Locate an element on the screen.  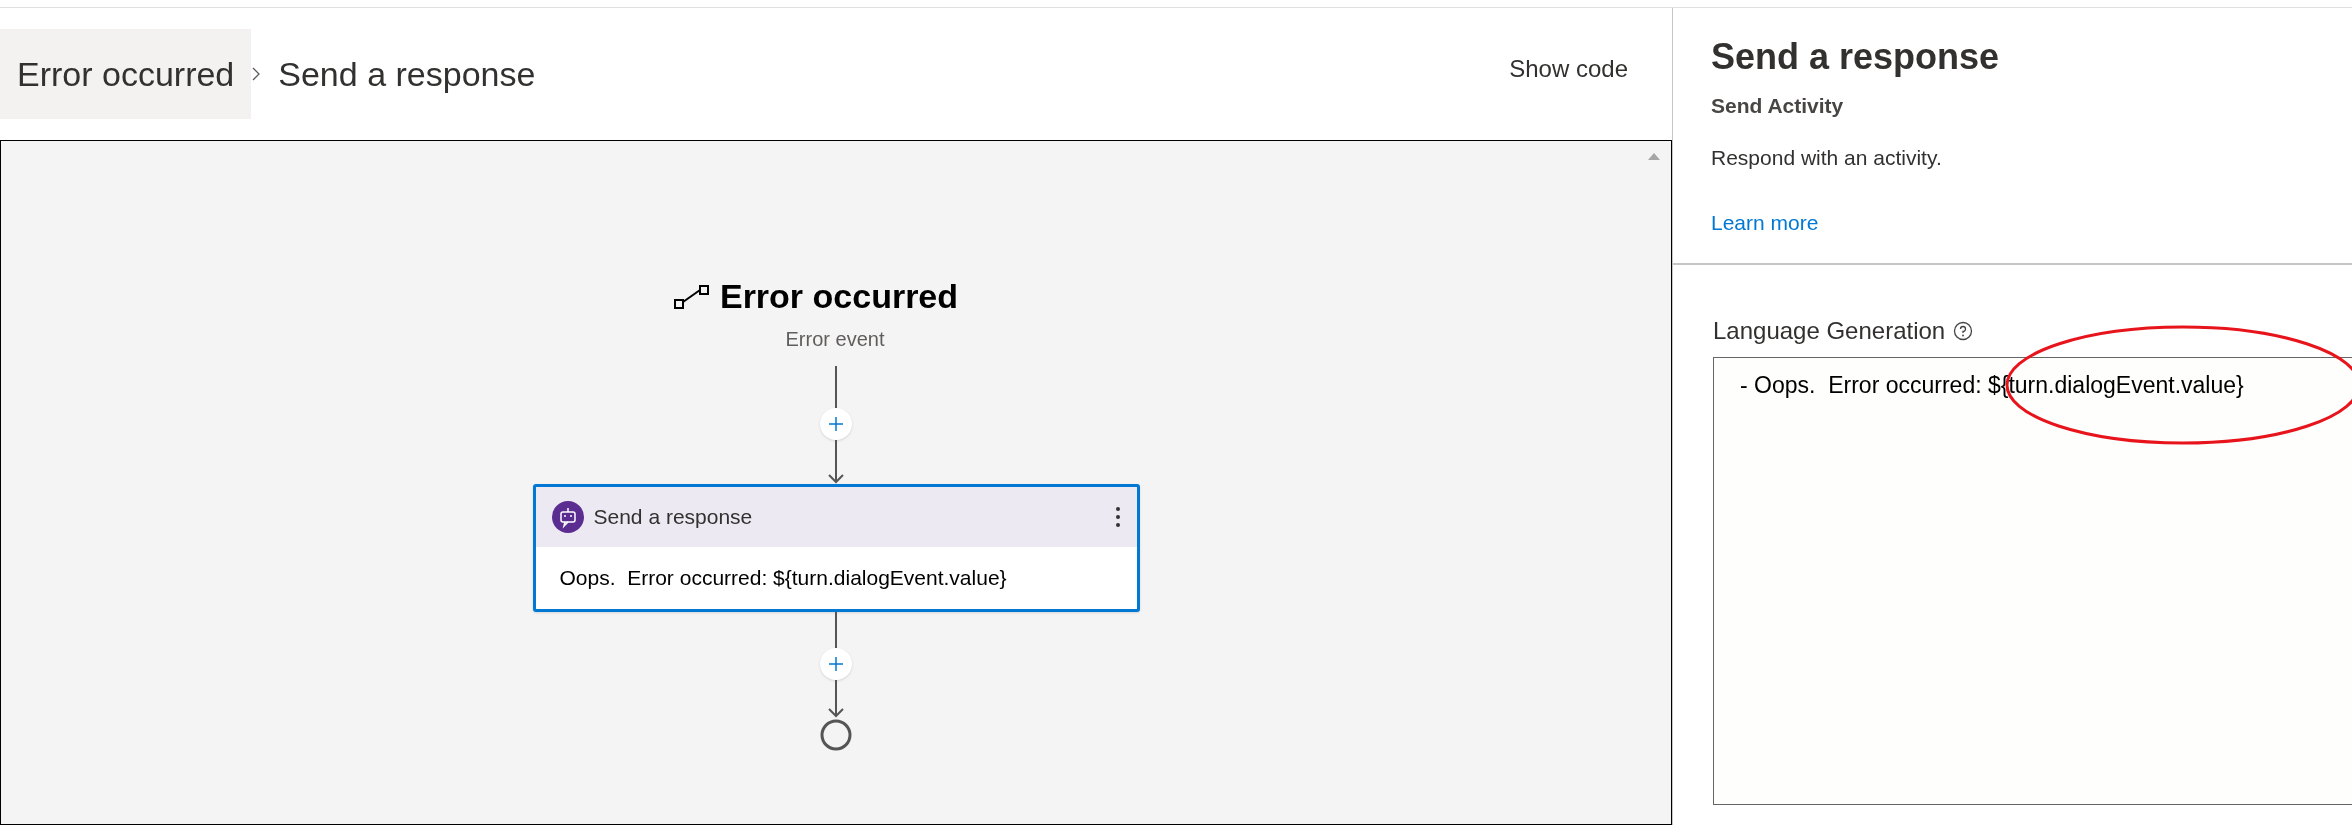
trigger-icon is located at coordinates (691, 296).